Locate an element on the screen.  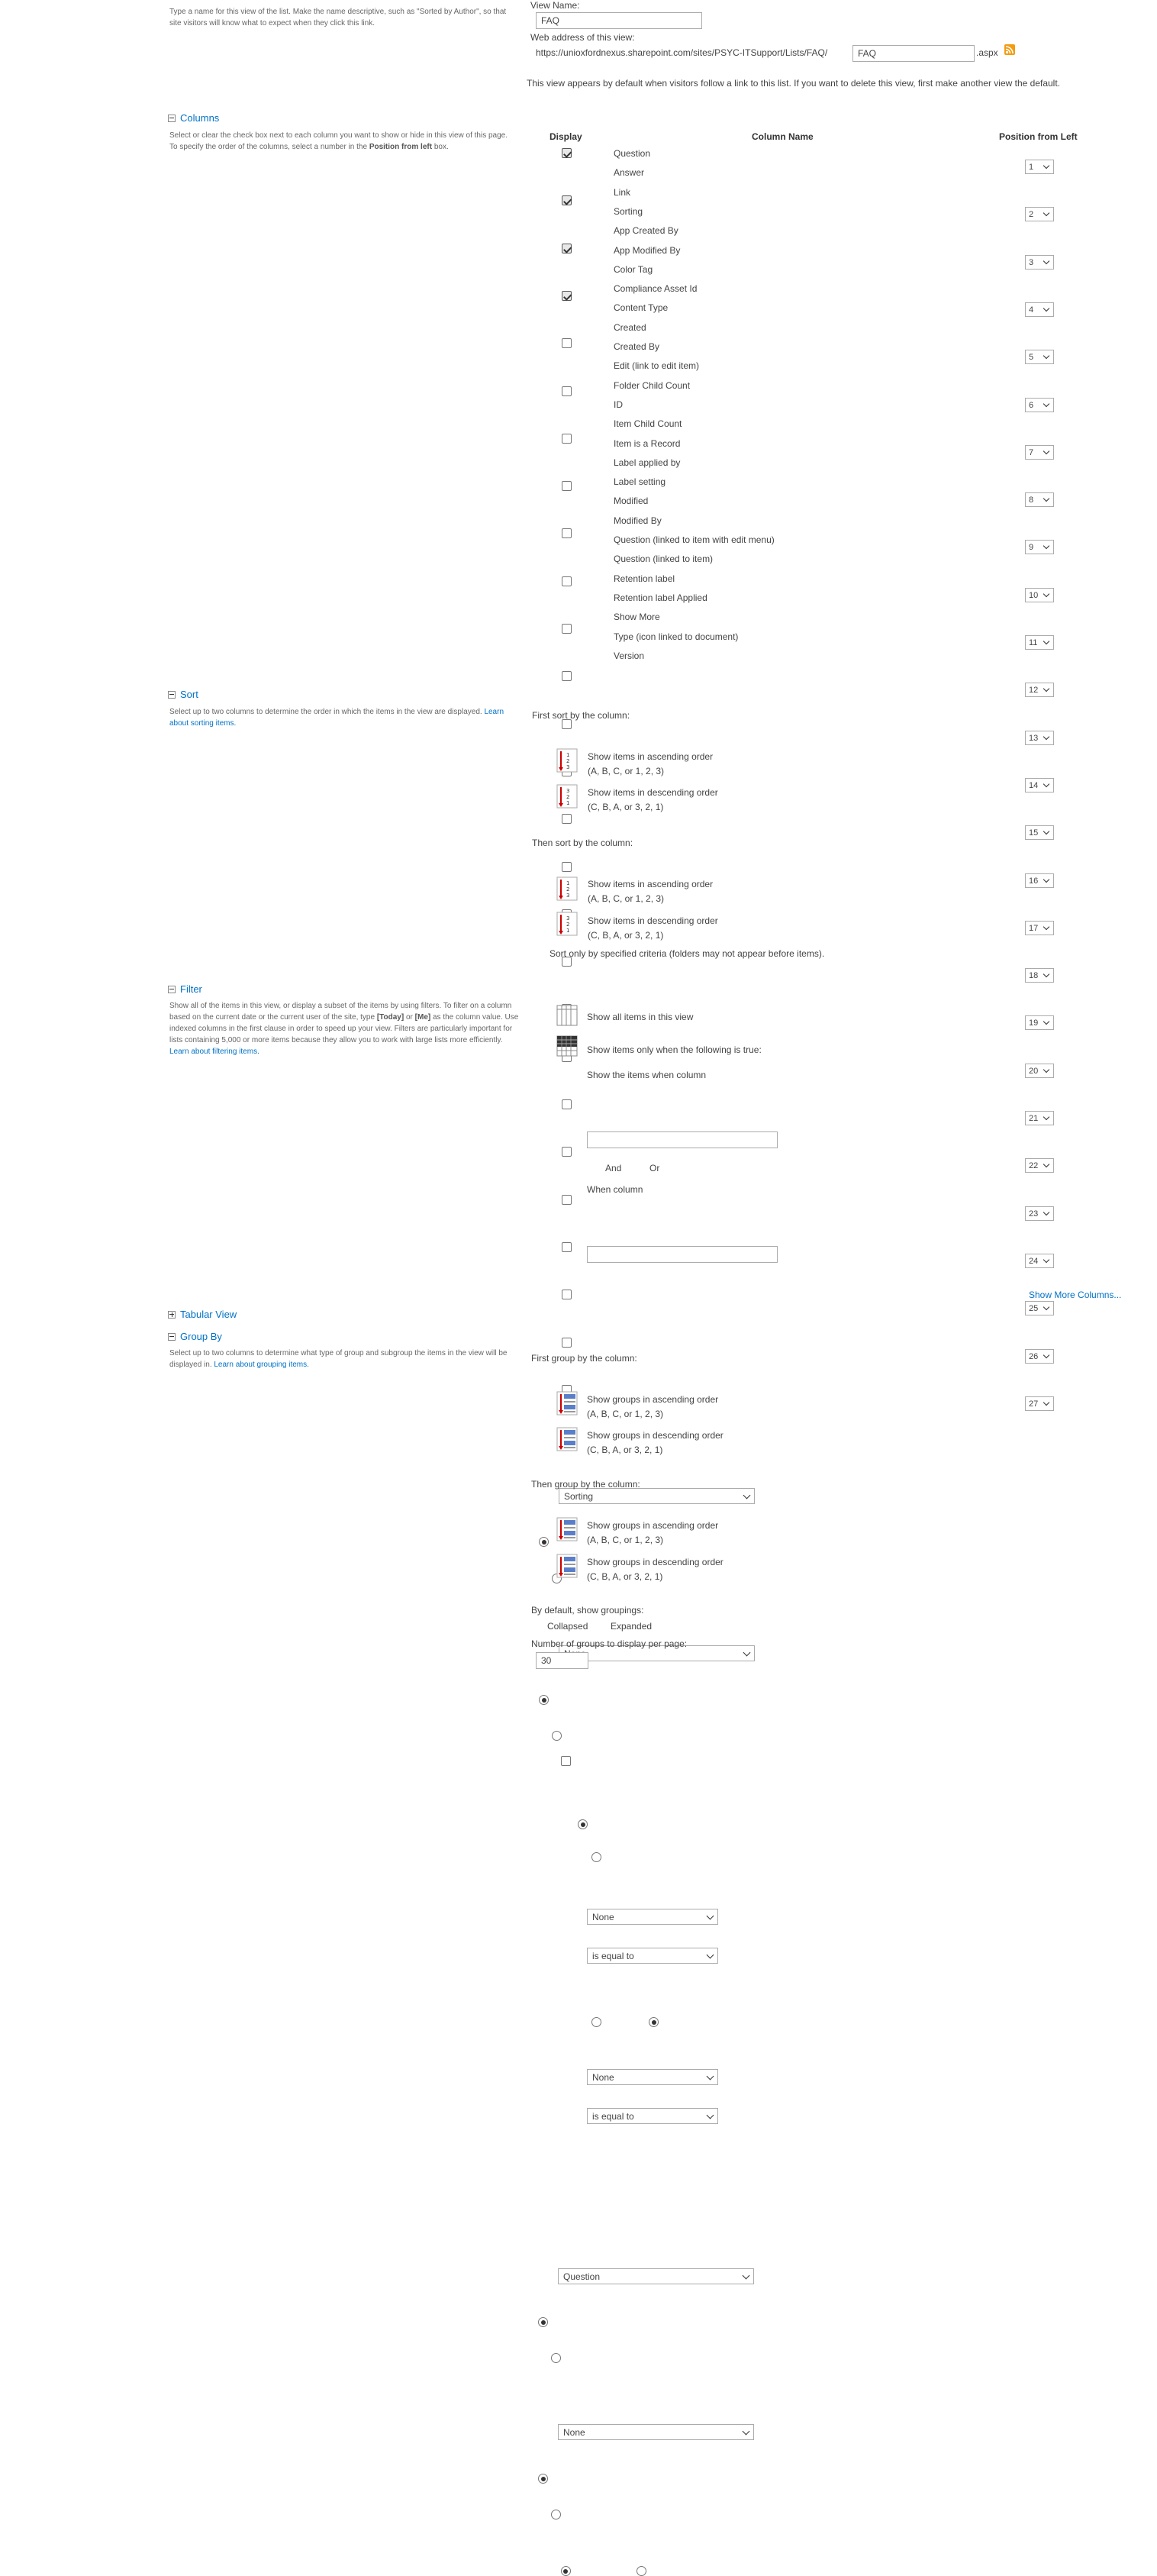
columns-section-header: Columns is located at coordinates (193, 118).